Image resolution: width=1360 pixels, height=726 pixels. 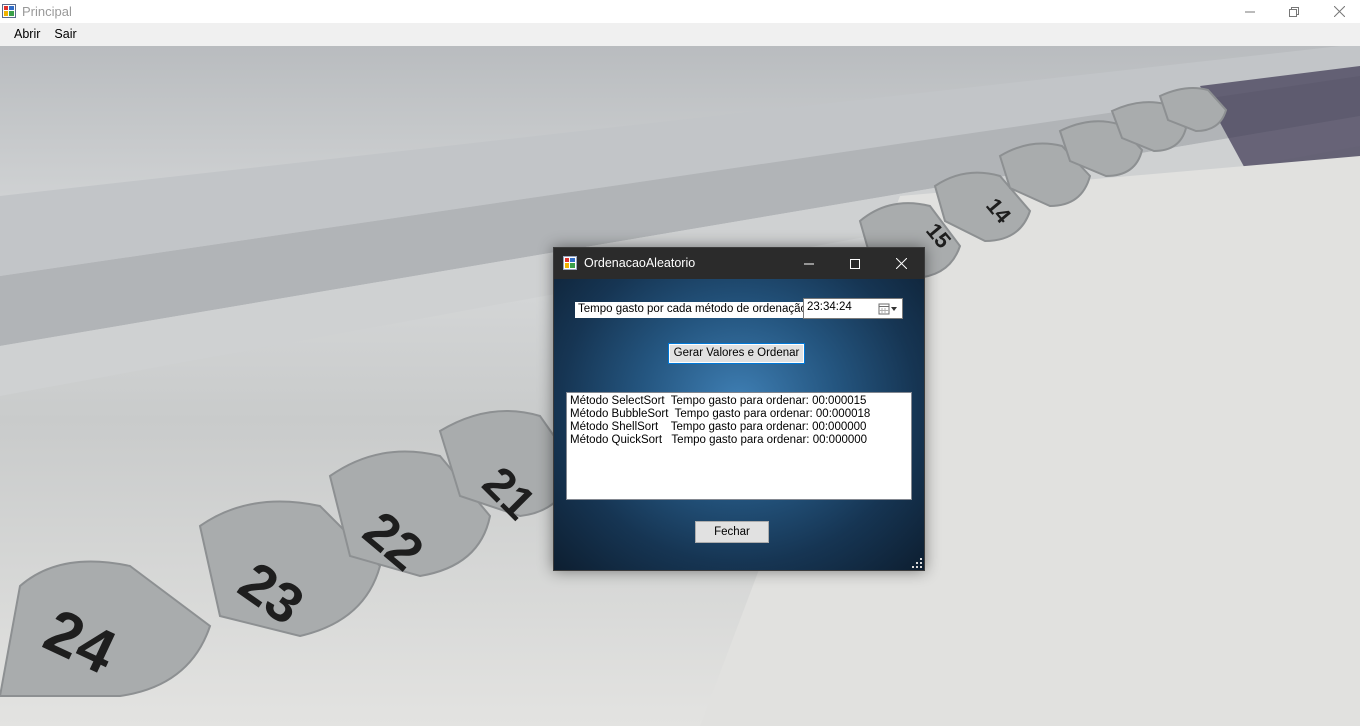 What do you see at coordinates (47, 11) in the screenshot?
I see `window-title: Principal` at bounding box center [47, 11].